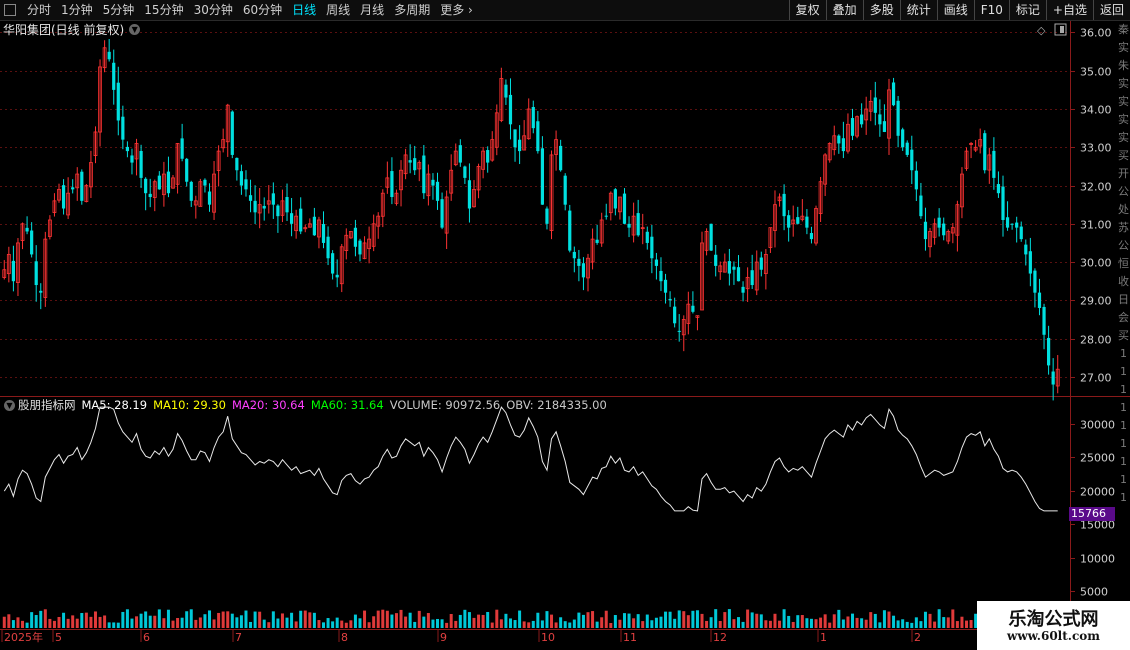  I want to click on ma60-value: MA60: 31.64, so click(347, 405).